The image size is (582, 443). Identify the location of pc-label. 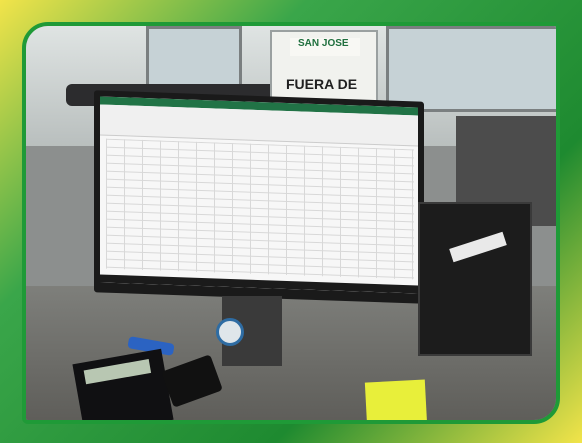
(478, 247).